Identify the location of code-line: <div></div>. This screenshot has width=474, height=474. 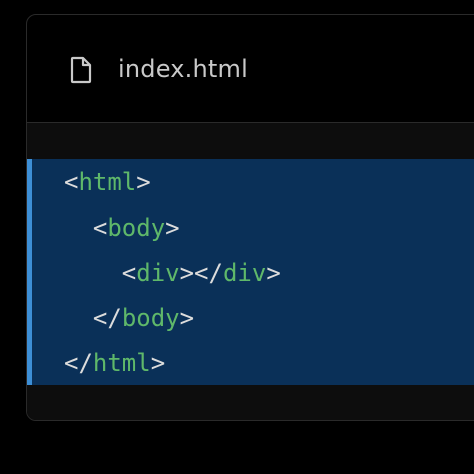
(172, 273).